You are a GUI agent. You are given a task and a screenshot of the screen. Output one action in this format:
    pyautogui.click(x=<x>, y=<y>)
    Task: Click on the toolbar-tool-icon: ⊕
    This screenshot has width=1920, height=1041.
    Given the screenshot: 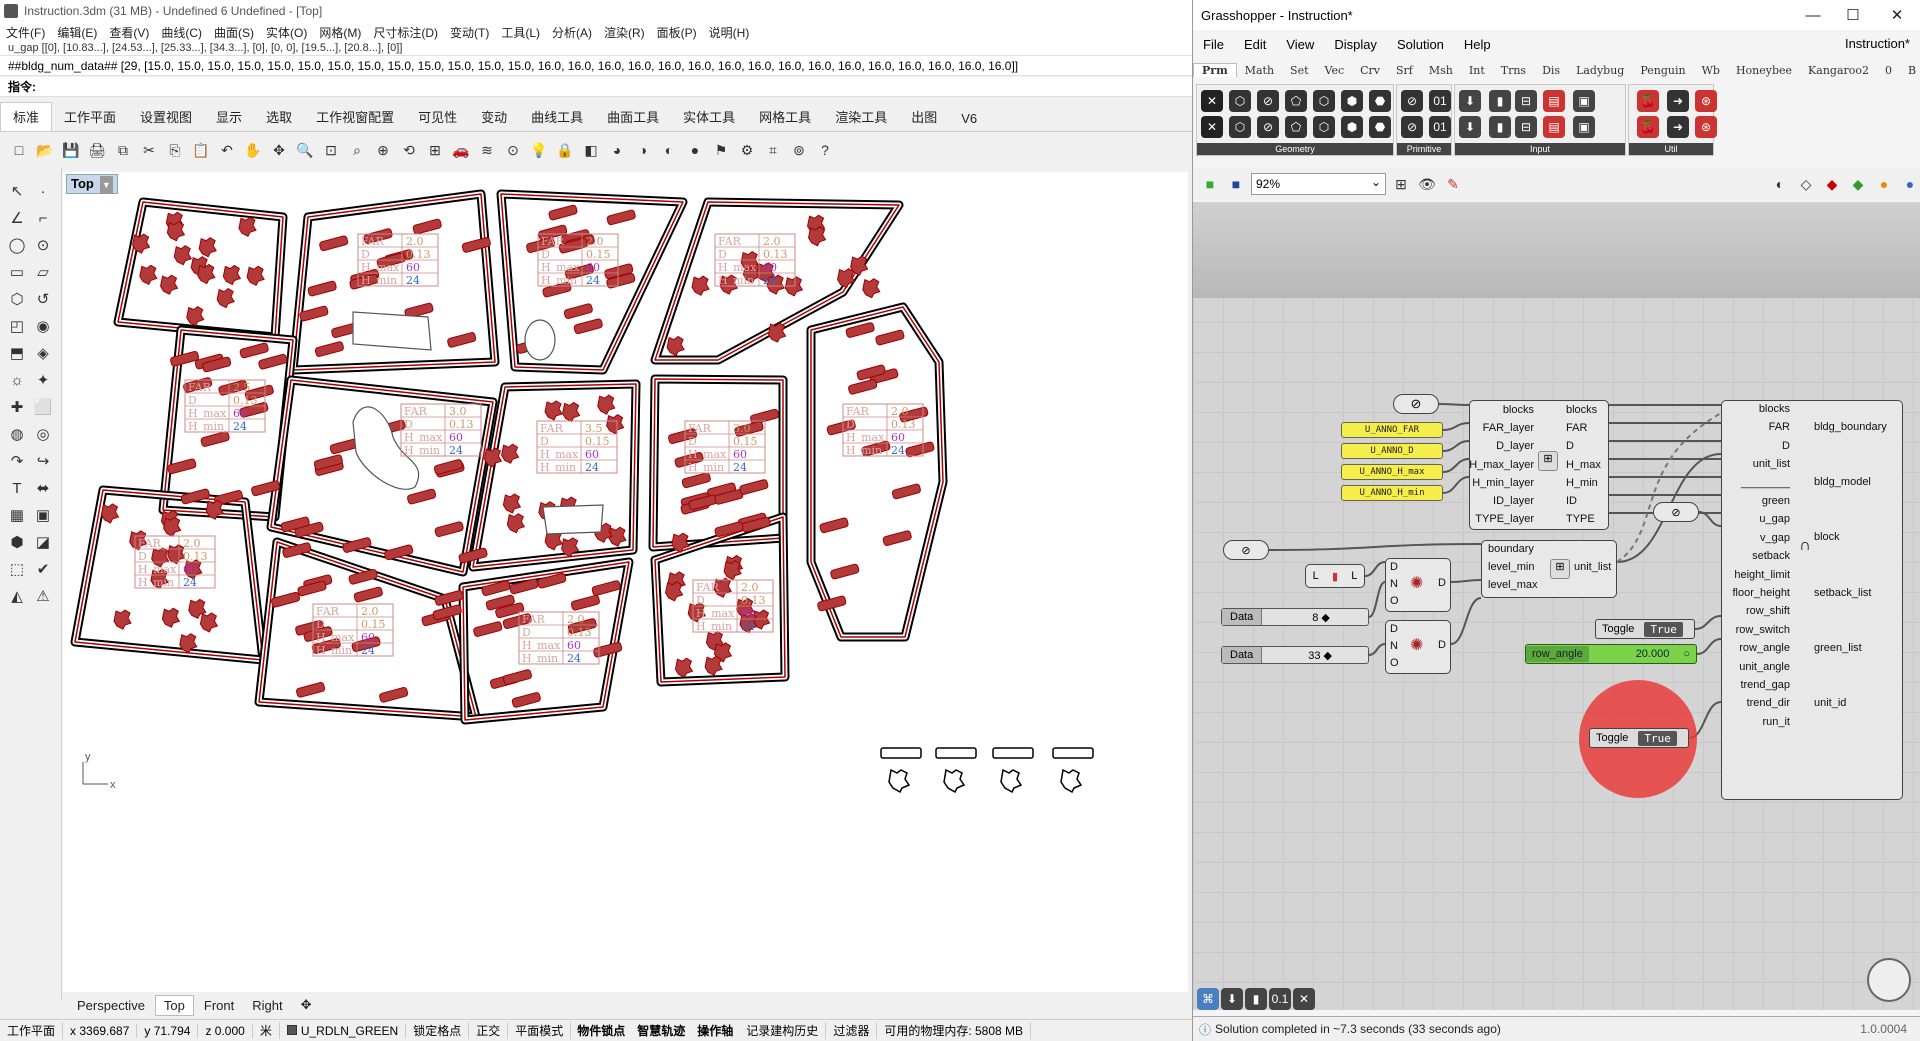 What is the action you would take?
    pyautogui.click(x=383, y=150)
    